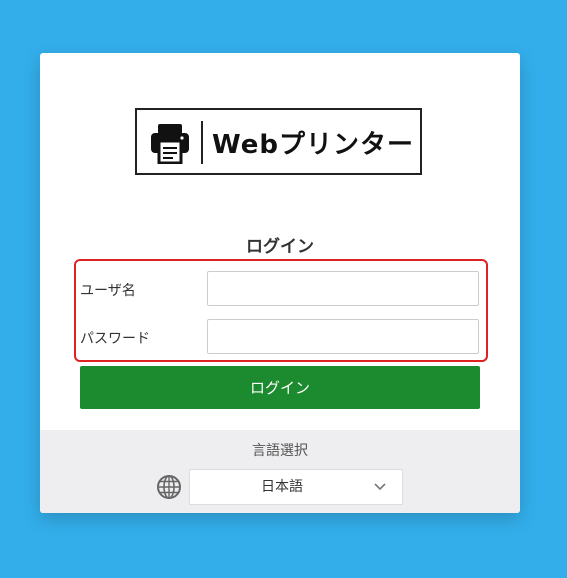  What do you see at coordinates (282, 487) in the screenshot?
I see `language-selected-value: 日本語` at bounding box center [282, 487].